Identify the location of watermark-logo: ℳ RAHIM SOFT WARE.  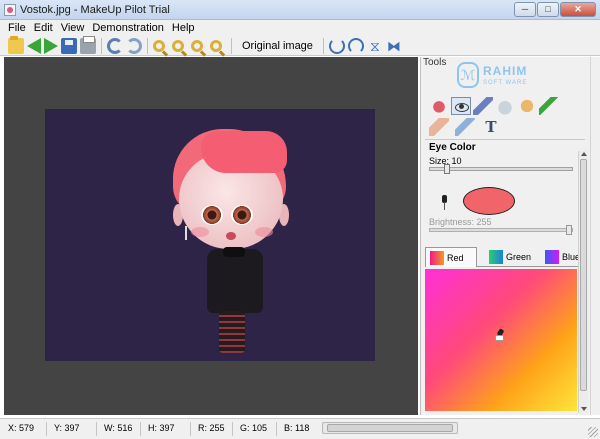
(512, 77).